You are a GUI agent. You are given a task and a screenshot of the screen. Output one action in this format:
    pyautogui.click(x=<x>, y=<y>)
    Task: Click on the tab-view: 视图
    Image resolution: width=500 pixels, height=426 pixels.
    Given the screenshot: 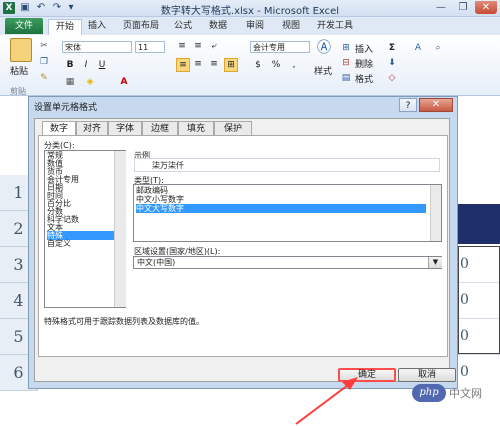 What is the action you would take?
    pyautogui.click(x=291, y=26)
    